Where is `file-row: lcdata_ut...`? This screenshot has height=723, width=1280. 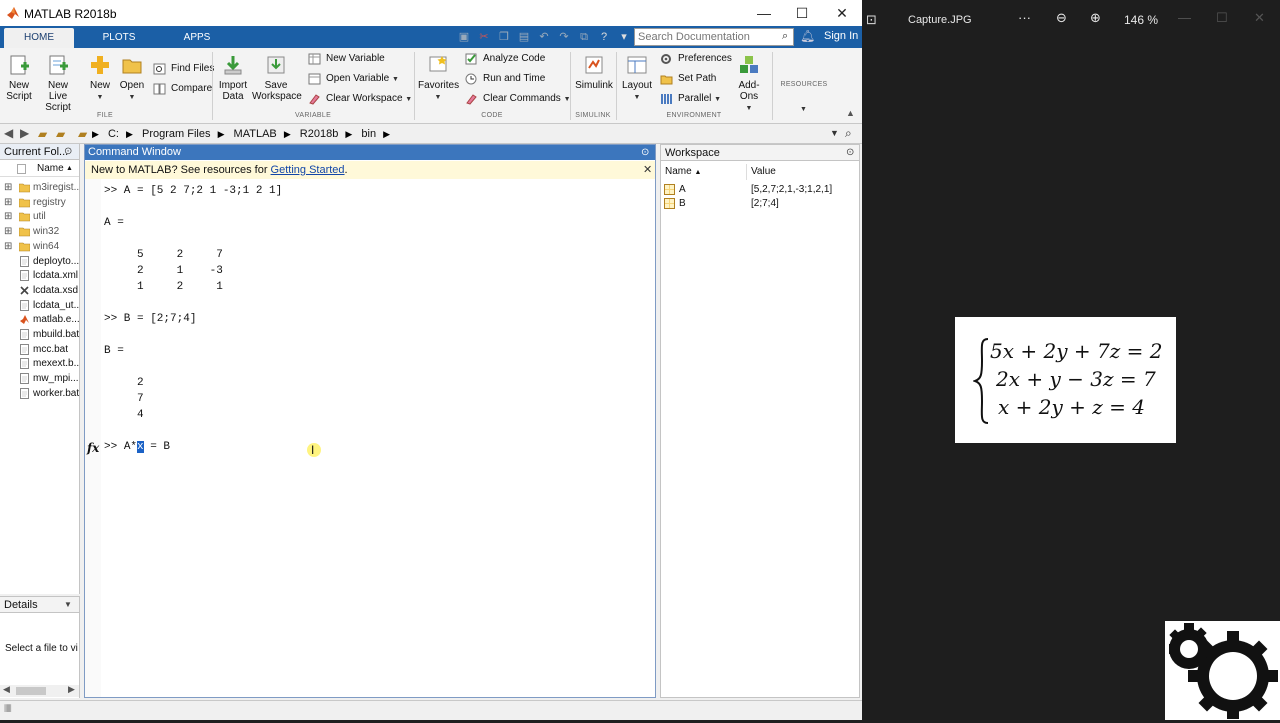
file-row: lcdata_ut... is located at coordinates (40, 306).